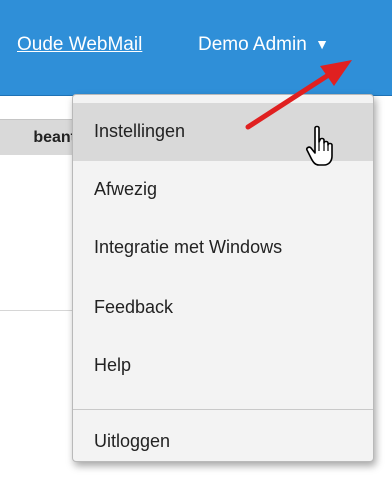 The image size is (392, 488). I want to click on menu-item-integratie-met-windows: Integratie met Windows, so click(223, 248).